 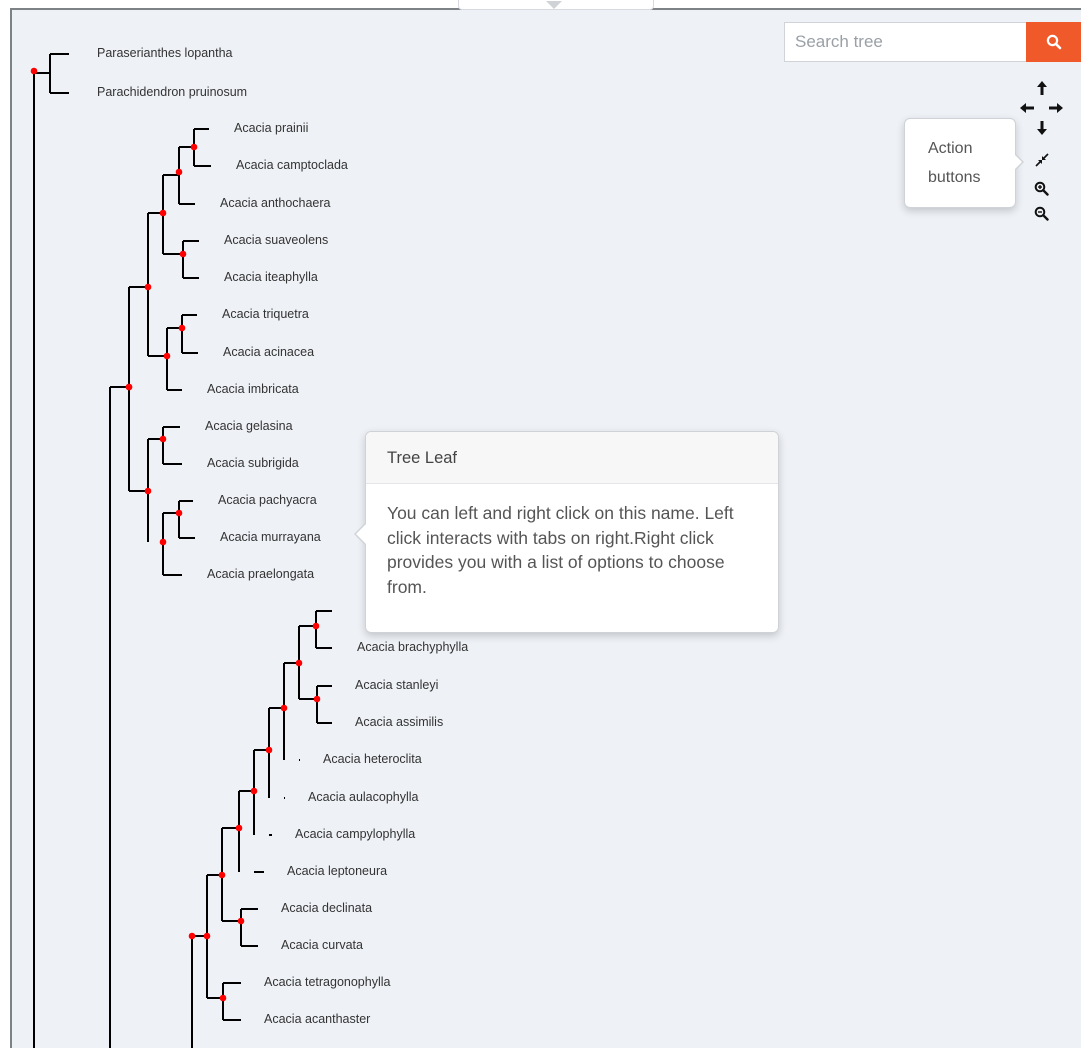 What do you see at coordinates (260, 574) in the screenshot?
I see `leaf-label: Acacia praelongata` at bounding box center [260, 574].